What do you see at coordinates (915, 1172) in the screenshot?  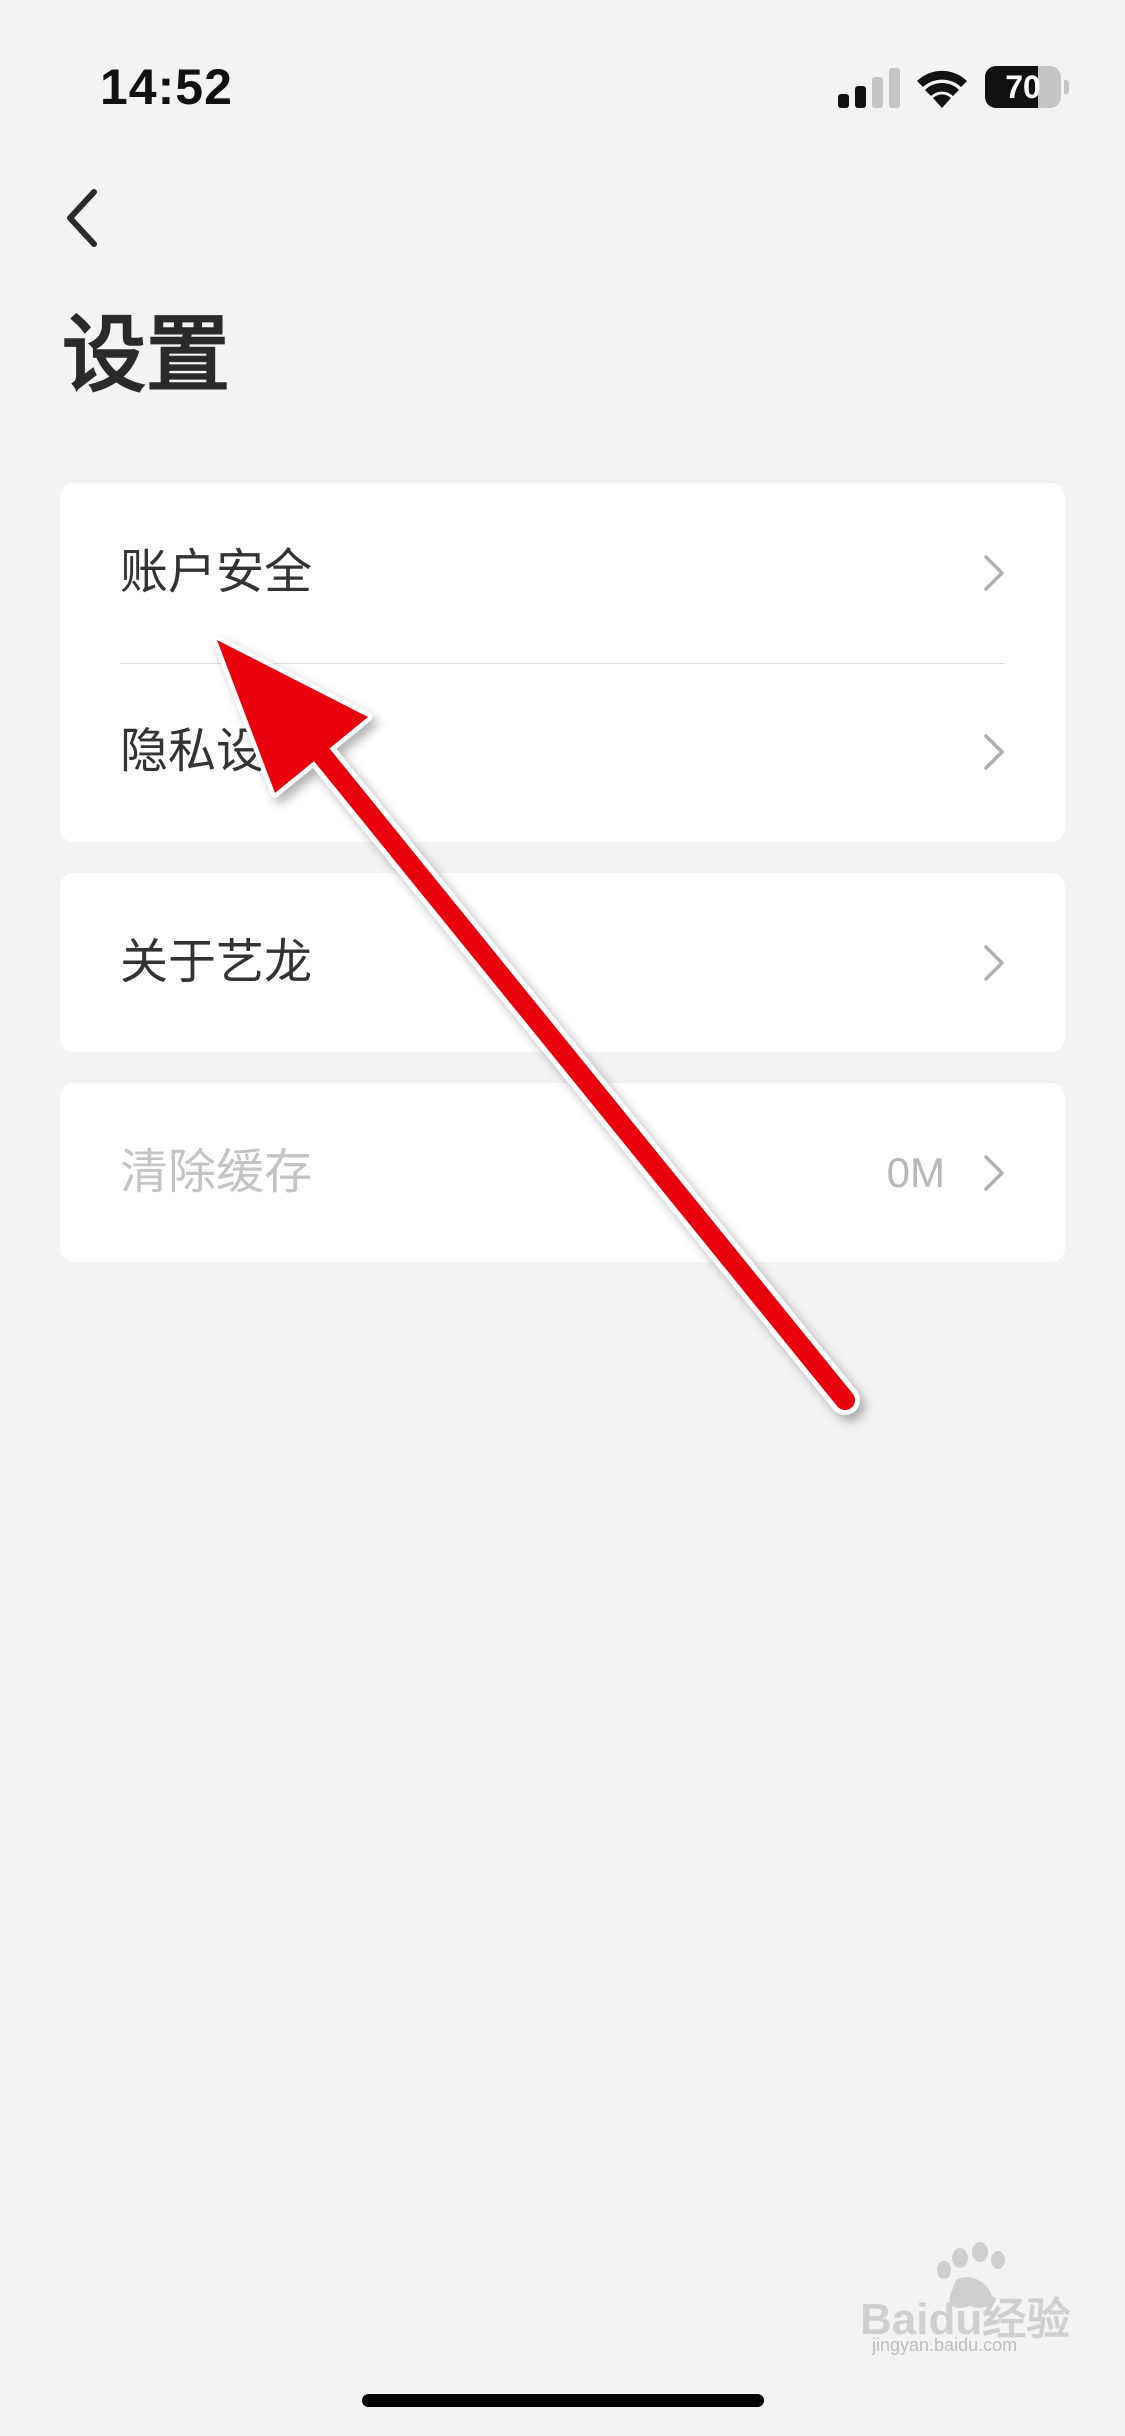 I see `cache-size-value: 0M` at bounding box center [915, 1172].